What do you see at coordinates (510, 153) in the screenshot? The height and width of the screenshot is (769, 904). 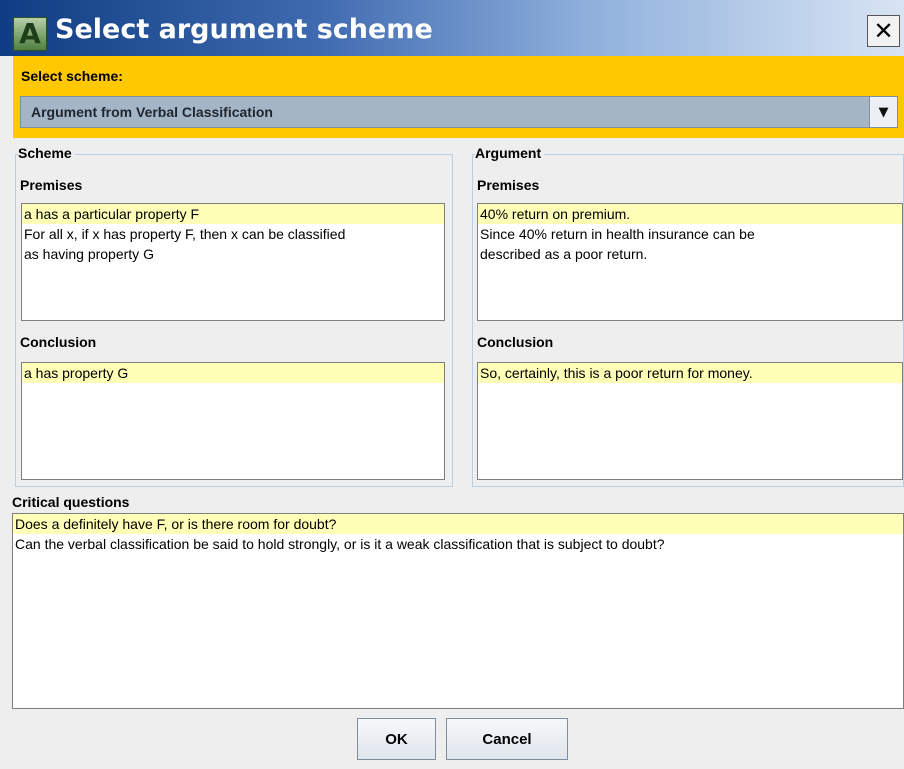 I see `argument-group-title: Argument` at bounding box center [510, 153].